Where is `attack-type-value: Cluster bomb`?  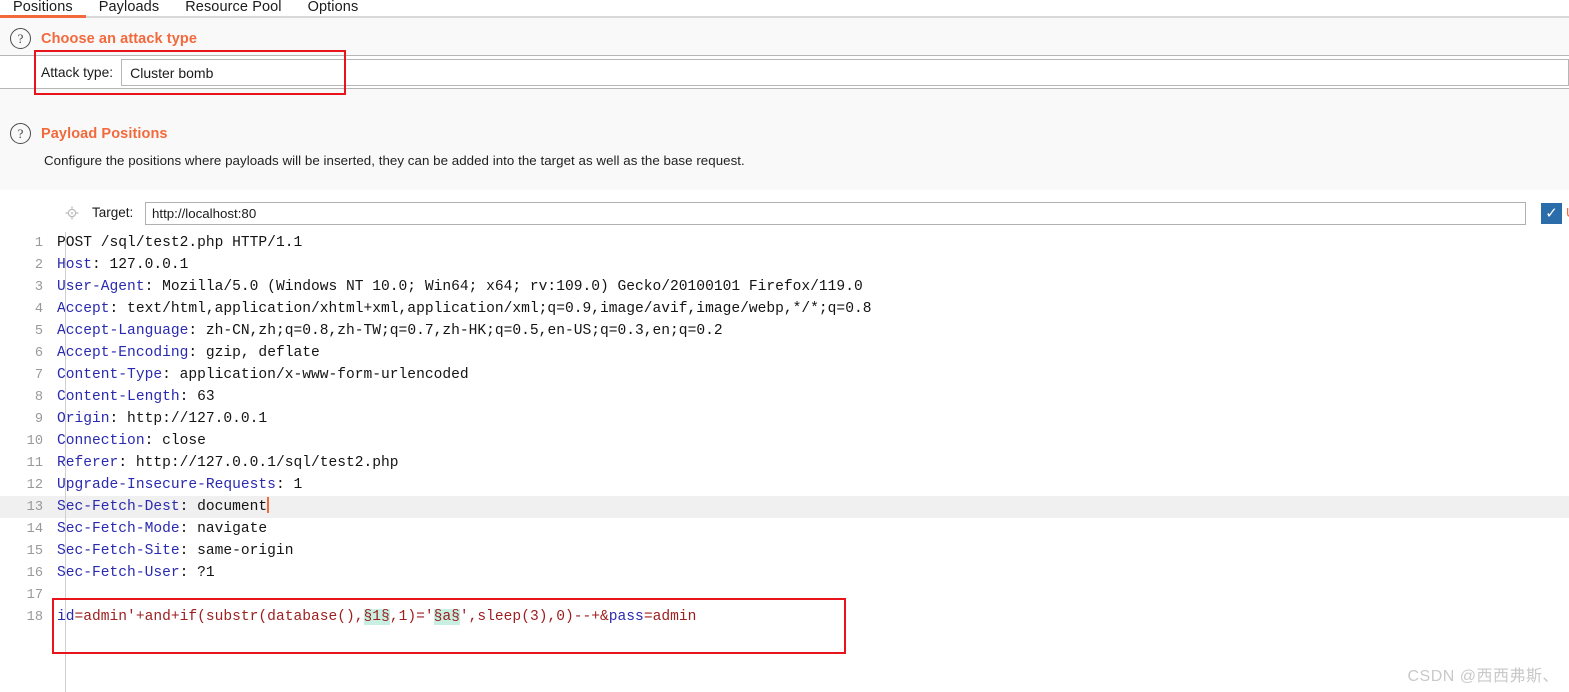 attack-type-value: Cluster bomb is located at coordinates (172, 72).